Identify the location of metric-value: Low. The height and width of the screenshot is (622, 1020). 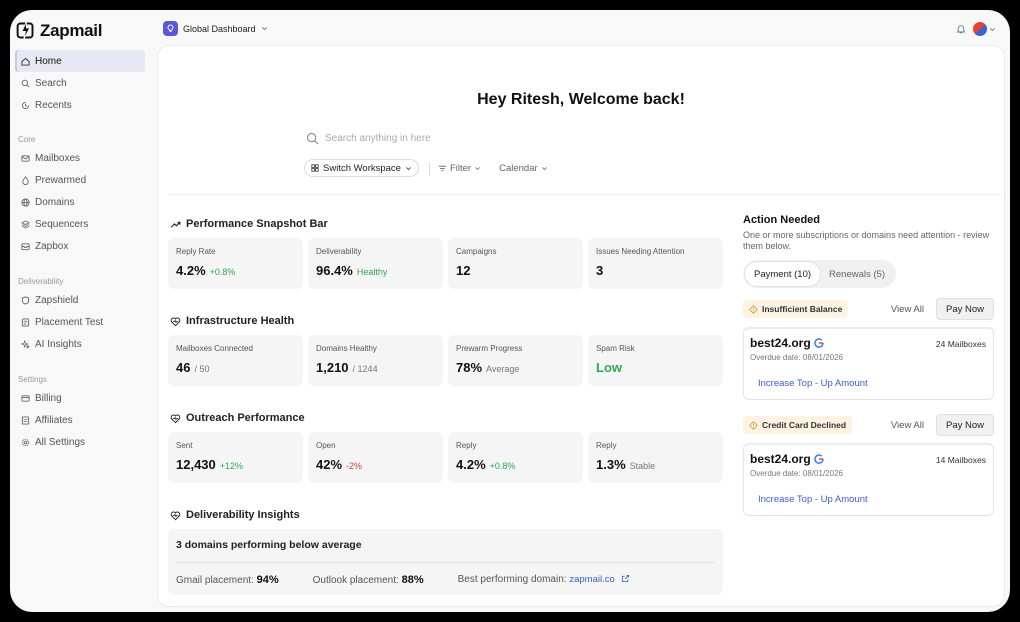
(609, 367).